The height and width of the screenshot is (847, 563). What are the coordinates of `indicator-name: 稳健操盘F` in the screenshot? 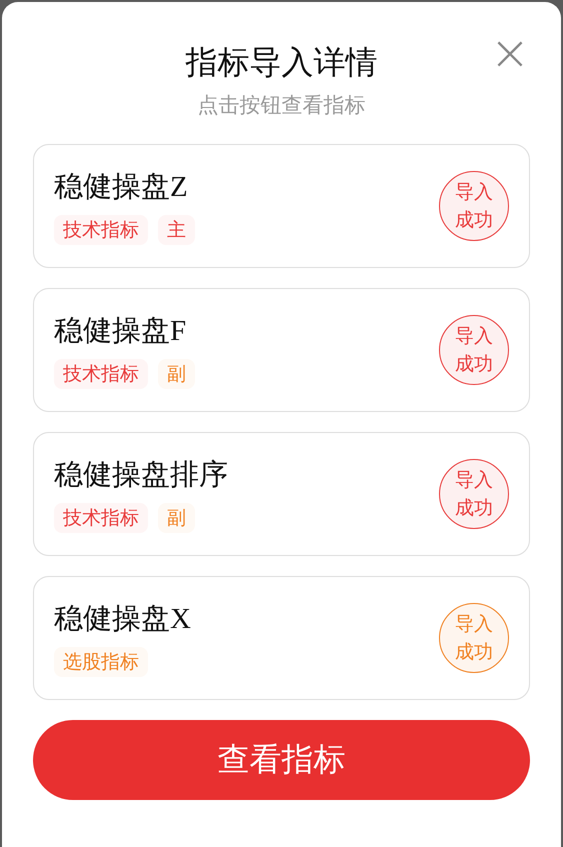 It's located at (121, 331).